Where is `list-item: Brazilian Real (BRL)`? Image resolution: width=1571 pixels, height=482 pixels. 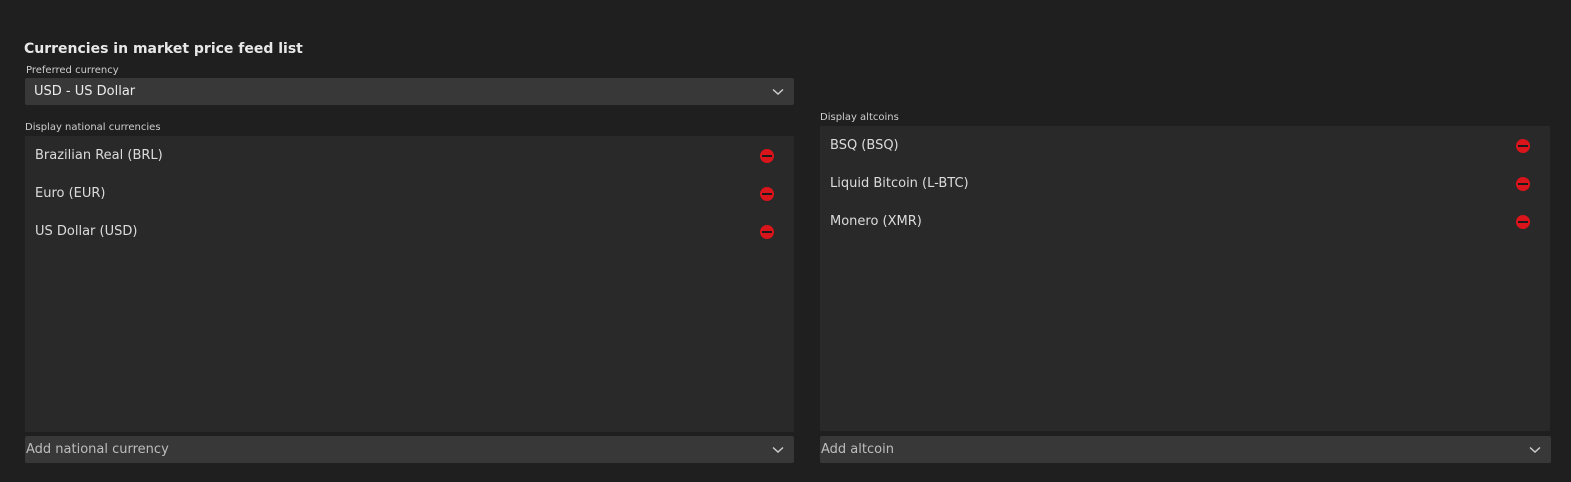 list-item: Brazilian Real (BRL) is located at coordinates (409, 155).